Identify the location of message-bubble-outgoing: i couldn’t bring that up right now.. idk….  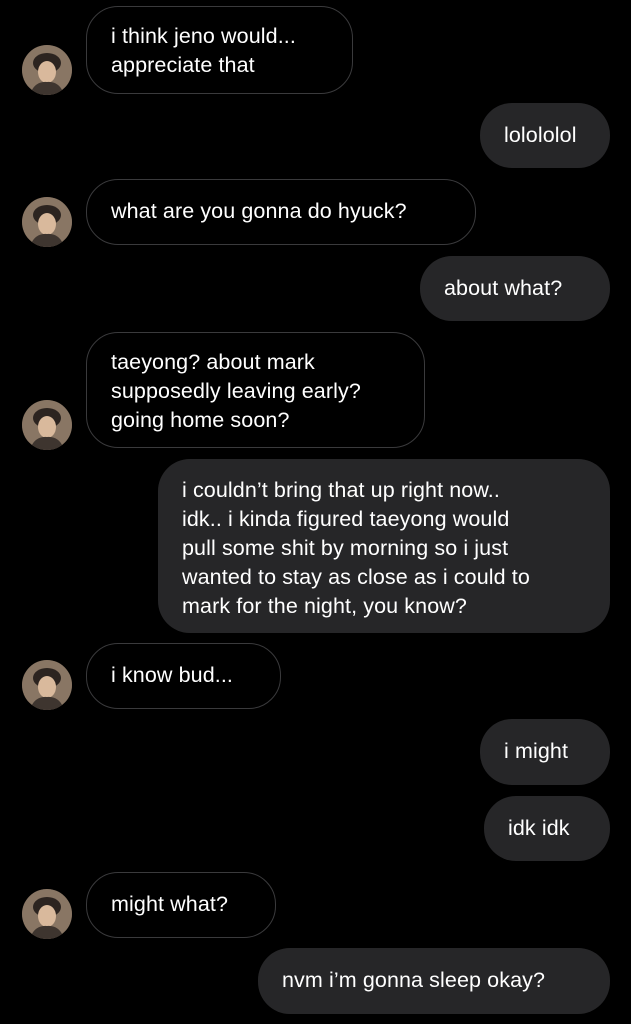
(384, 546).